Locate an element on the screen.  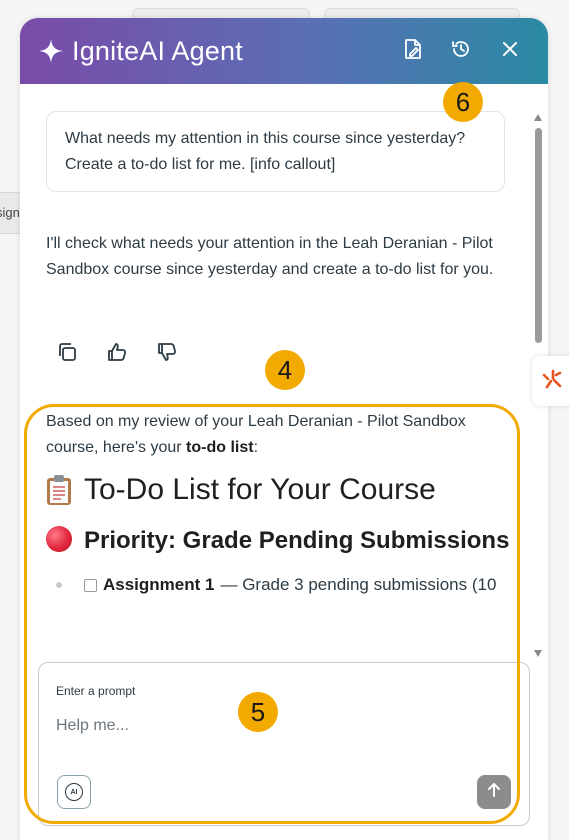
background-tab: sign is located at coordinates (11, 213).